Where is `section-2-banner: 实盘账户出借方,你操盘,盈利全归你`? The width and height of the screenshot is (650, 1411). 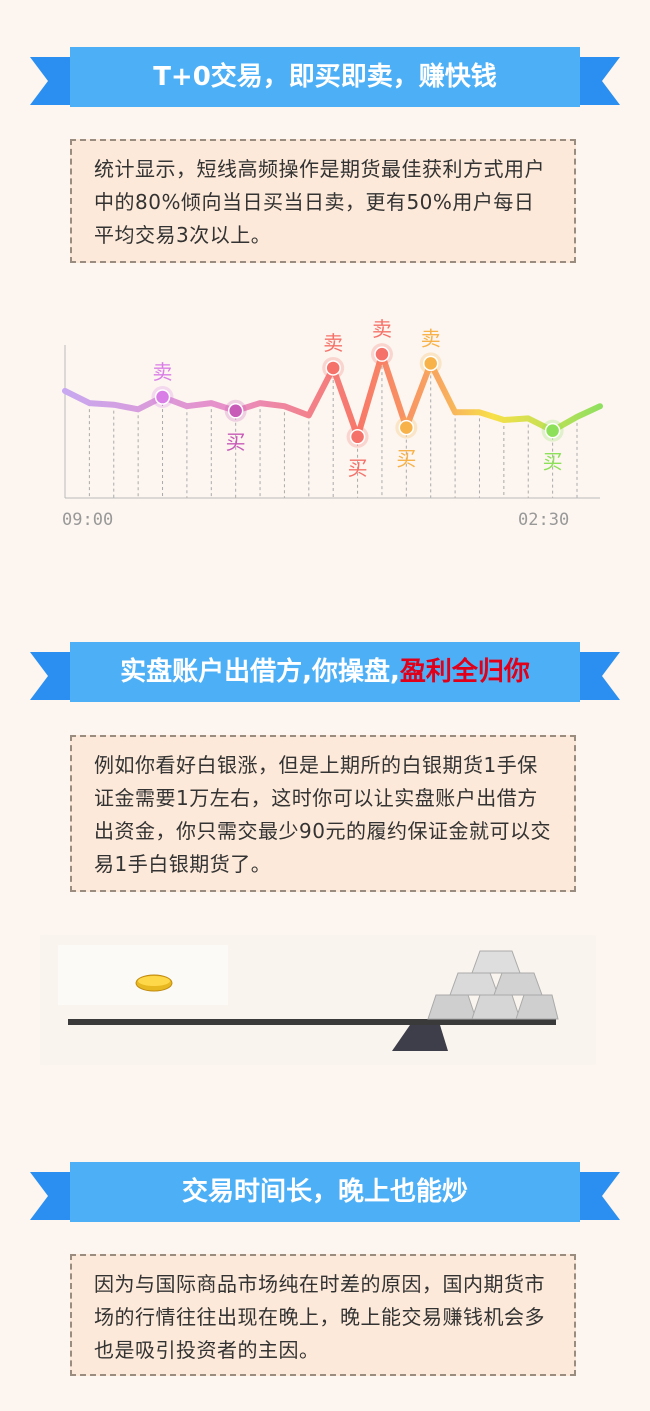 section-2-banner: 实盘账户出借方,你操盘,盈利全归你 is located at coordinates (325, 672).